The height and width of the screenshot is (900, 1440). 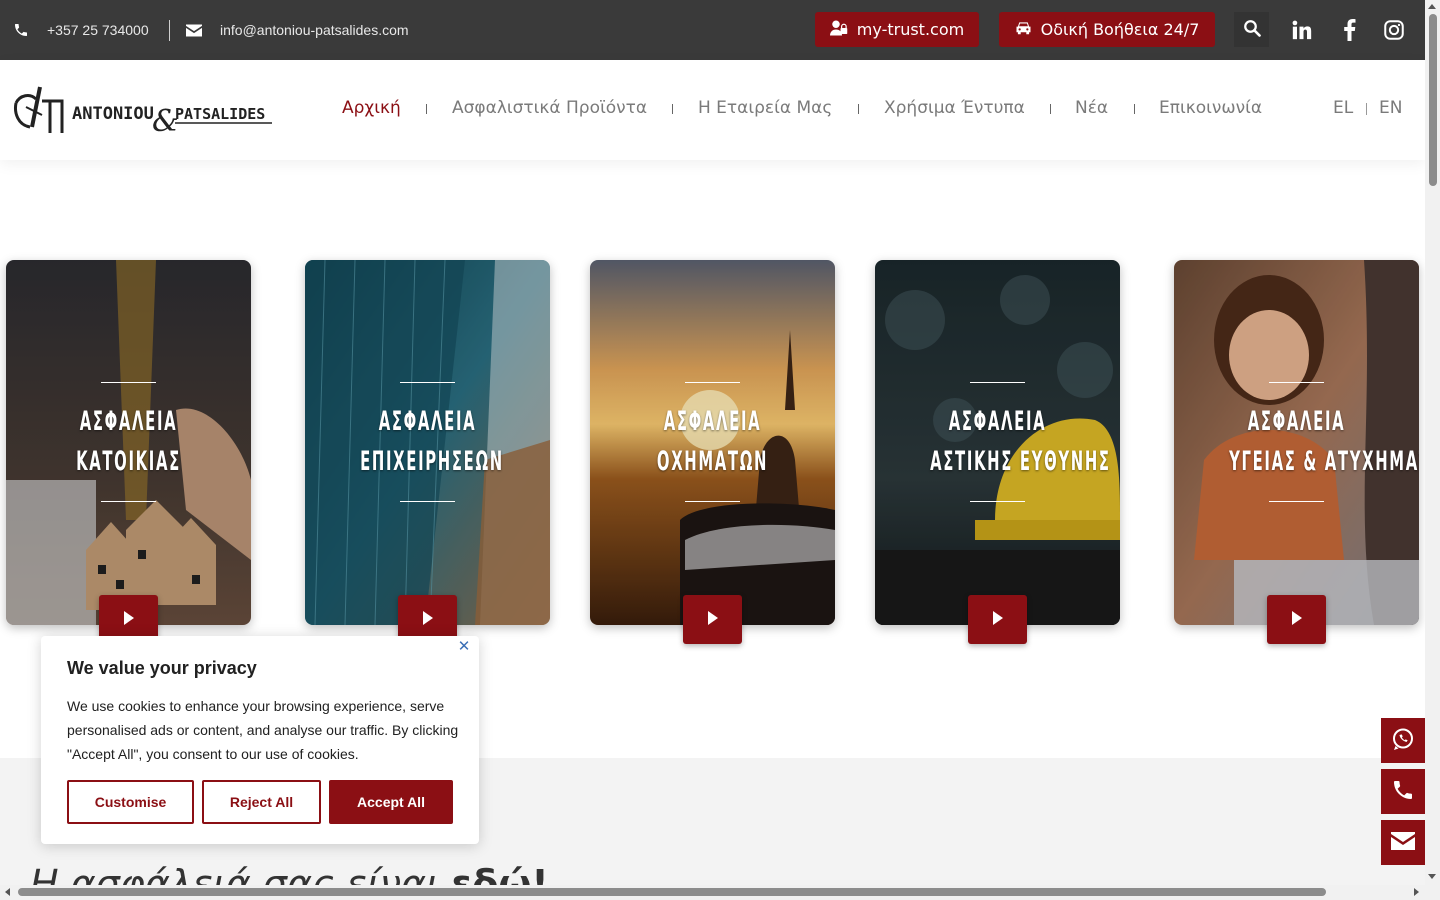 I want to click on logo-mark, so click(x=39, y=109).